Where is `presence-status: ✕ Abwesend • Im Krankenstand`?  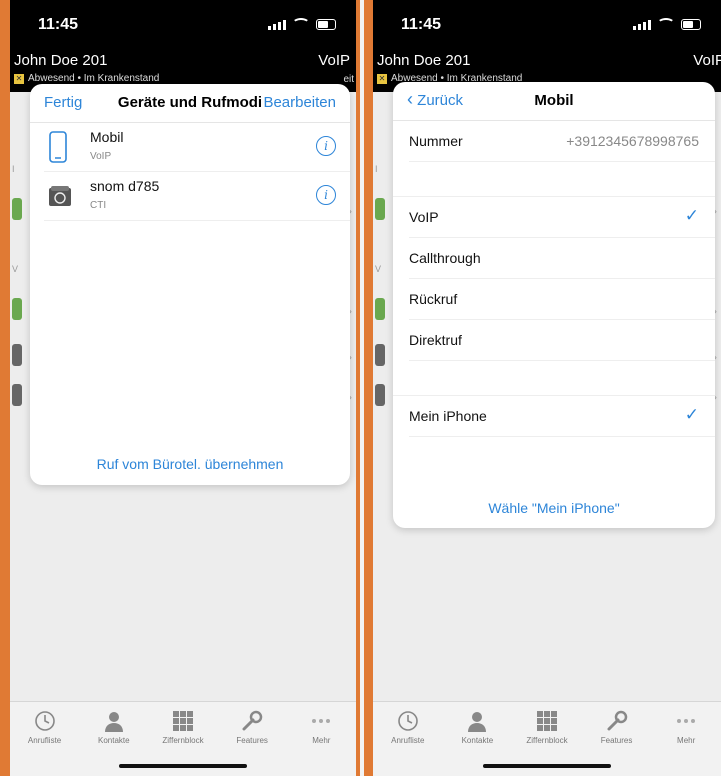 presence-status: ✕ Abwesend • Im Krankenstand is located at coordinates (86, 78).